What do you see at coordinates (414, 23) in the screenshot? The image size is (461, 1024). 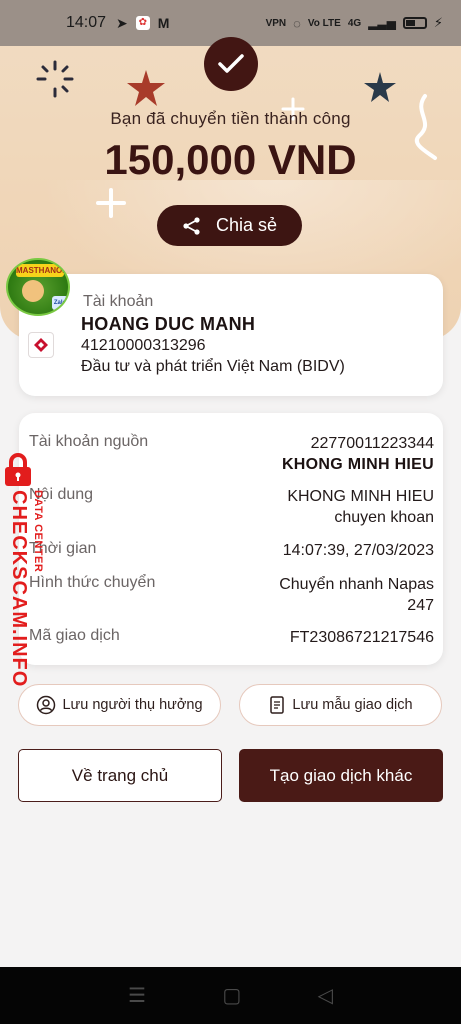 I see `battery-icon` at bounding box center [414, 23].